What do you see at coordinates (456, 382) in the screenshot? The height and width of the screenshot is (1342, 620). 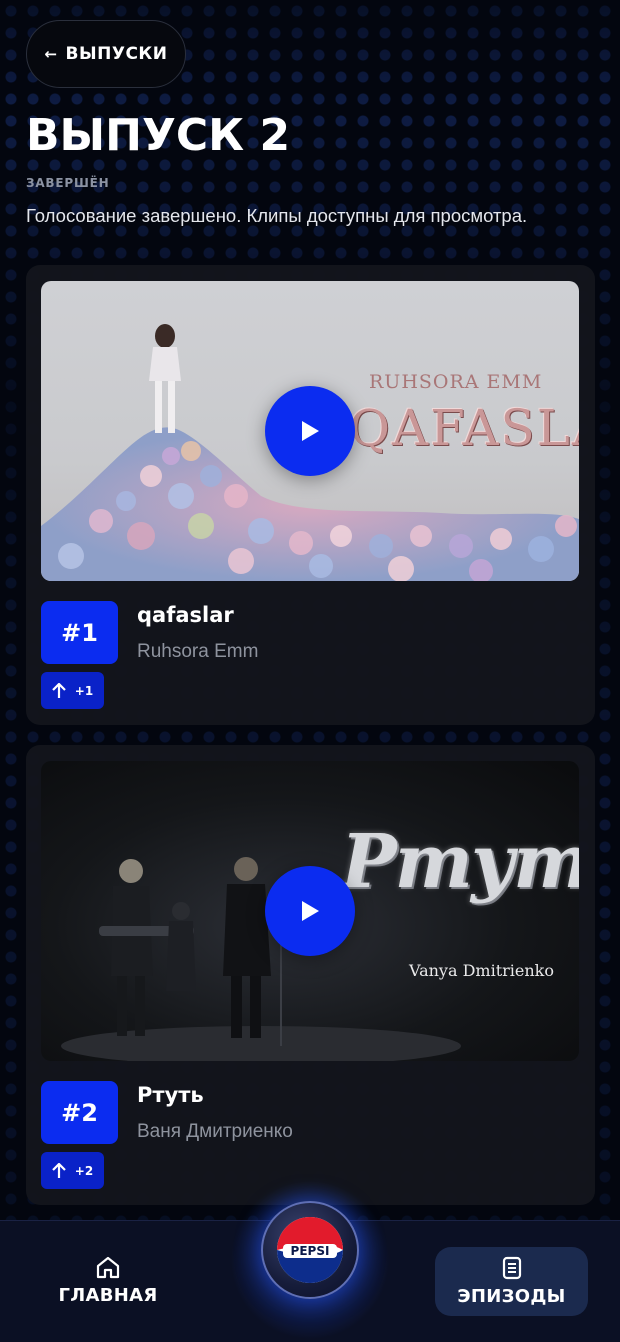 I see `thumbnail-artist-text: RUHSORA EMM` at bounding box center [456, 382].